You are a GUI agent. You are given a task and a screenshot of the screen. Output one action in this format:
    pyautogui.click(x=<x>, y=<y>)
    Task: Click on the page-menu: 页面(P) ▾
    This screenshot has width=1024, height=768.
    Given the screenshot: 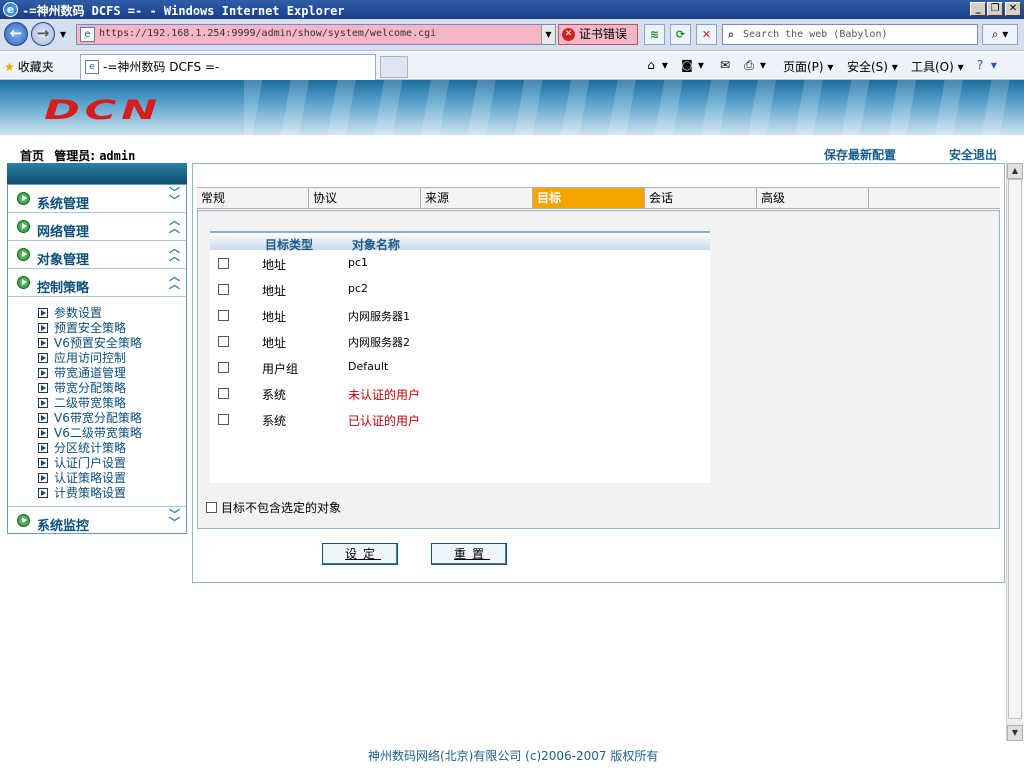 What is the action you would take?
    pyautogui.click(x=808, y=66)
    